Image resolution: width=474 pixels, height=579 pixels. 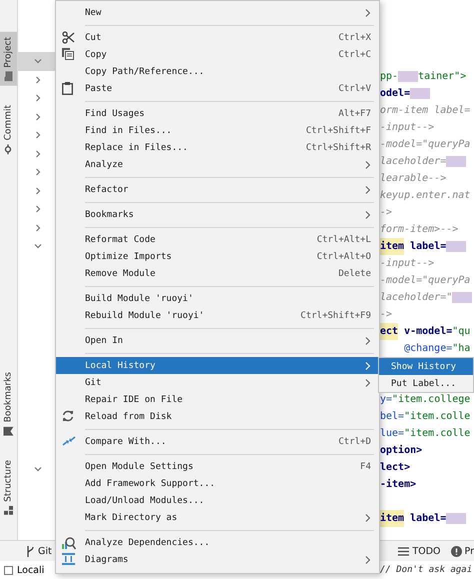 I want to click on code-text: -item>, so click(x=398, y=485).